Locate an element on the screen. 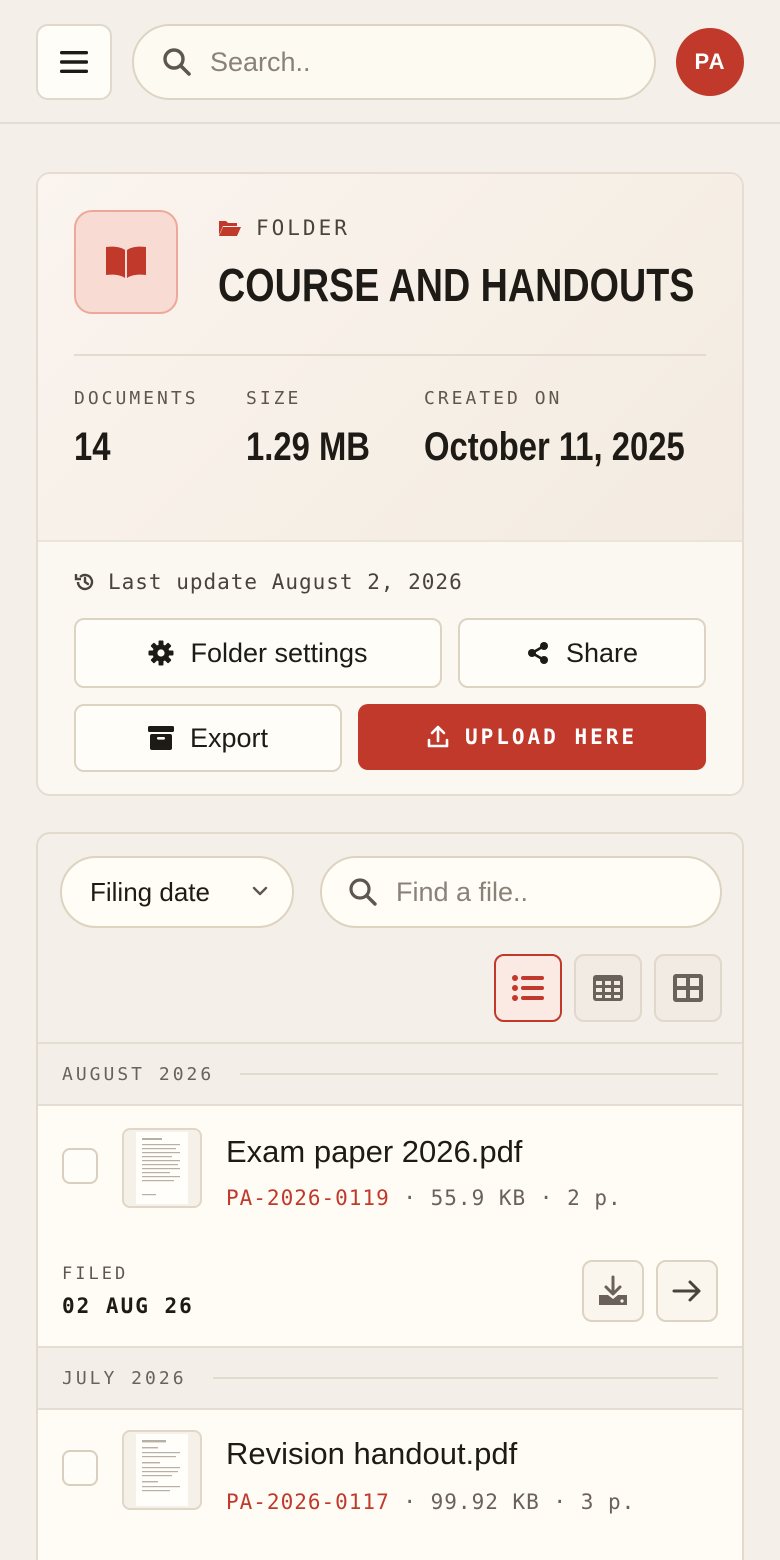 The width and height of the screenshot is (780, 1560). upload-button: UPLOAD HERE is located at coordinates (532, 737).